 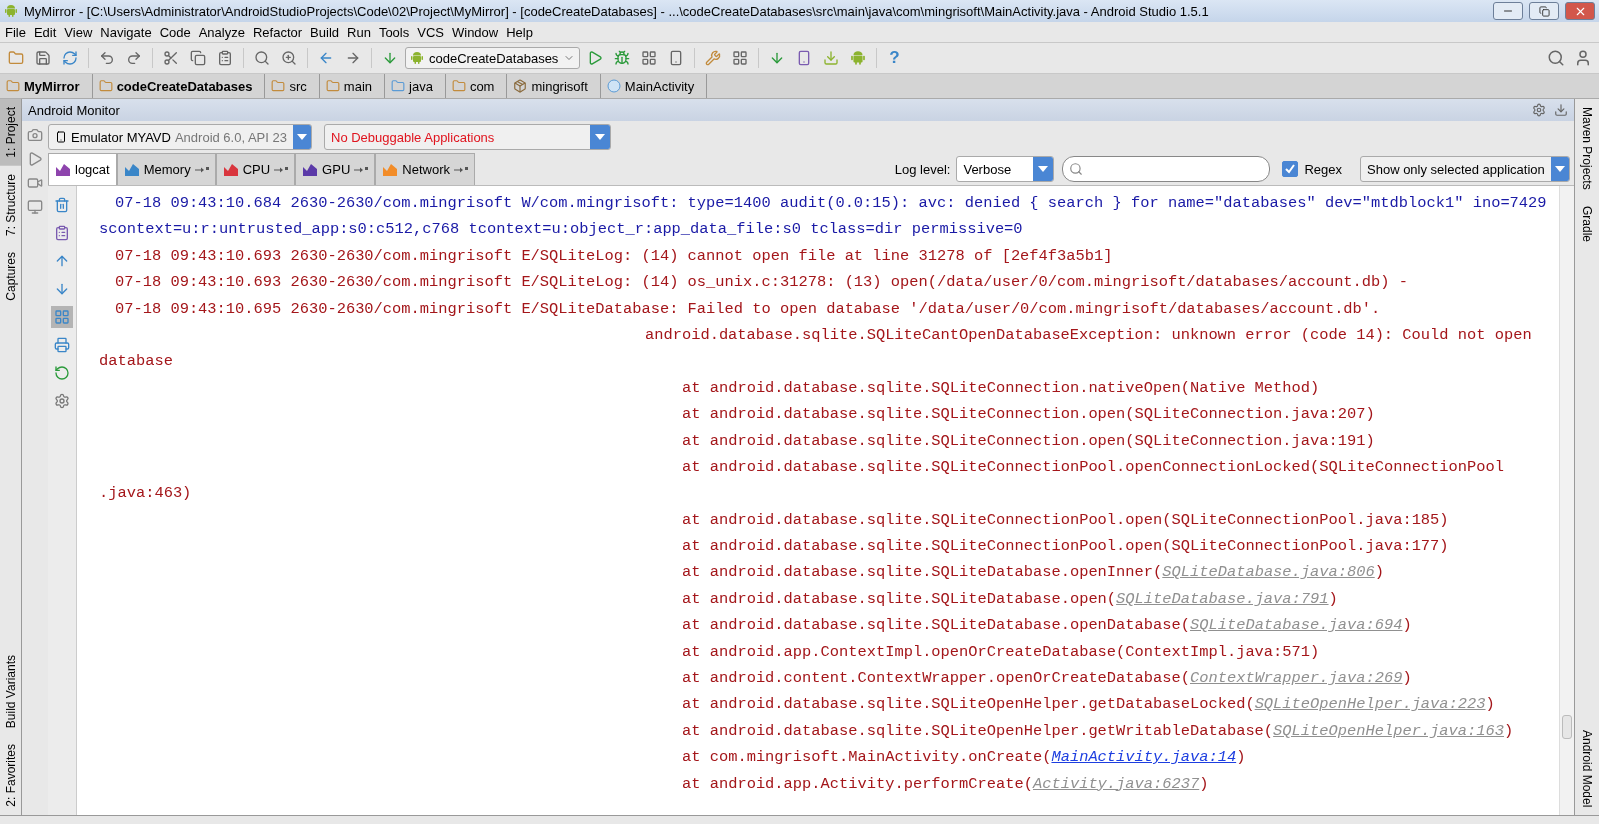 What do you see at coordinates (1290, 169) in the screenshot?
I see `regex-checkbox` at bounding box center [1290, 169].